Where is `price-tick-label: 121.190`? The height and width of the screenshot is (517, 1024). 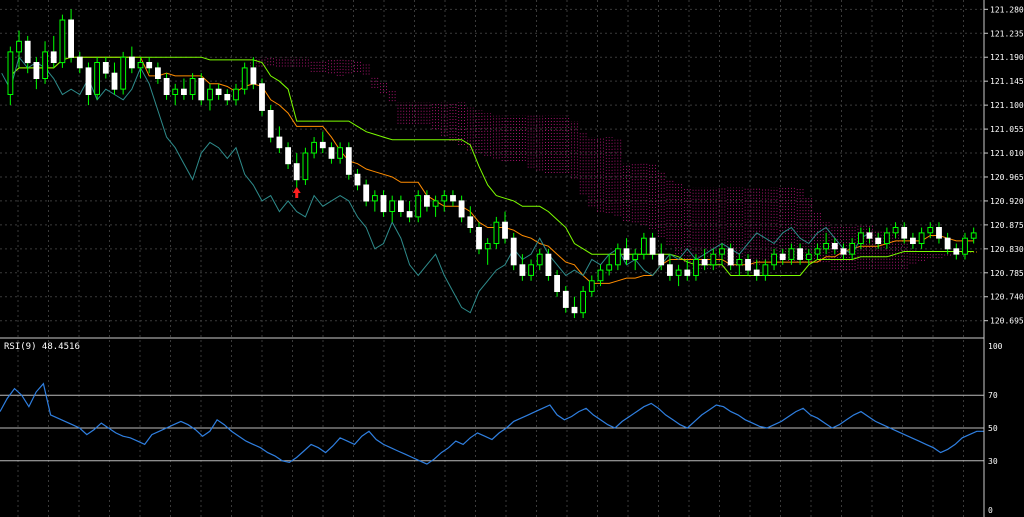 price-tick-label: 121.190 is located at coordinates (1007, 57).